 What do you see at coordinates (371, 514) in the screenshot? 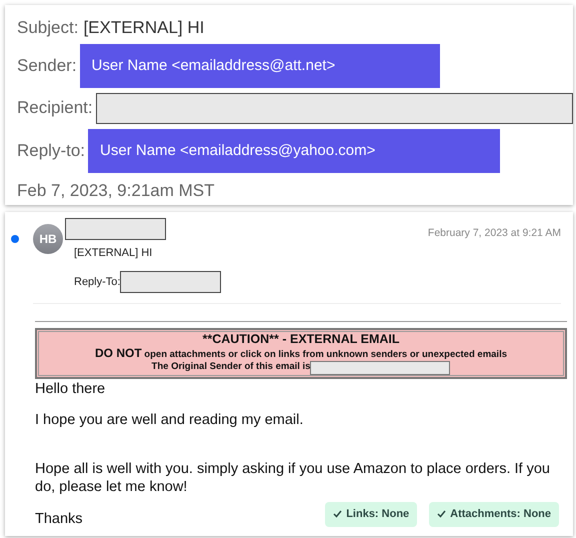
I see `scan-result-badge: Links: None` at bounding box center [371, 514].